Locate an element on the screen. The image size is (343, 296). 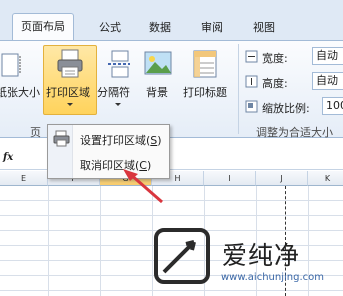
menu-item-set-print-area: 设置打印区域(S) is located at coordinates (109, 139).